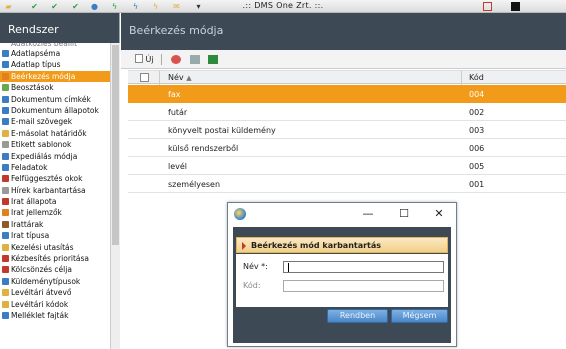  I want to click on sidebar-item: Kézbesítés prioritása, so click(55, 258).